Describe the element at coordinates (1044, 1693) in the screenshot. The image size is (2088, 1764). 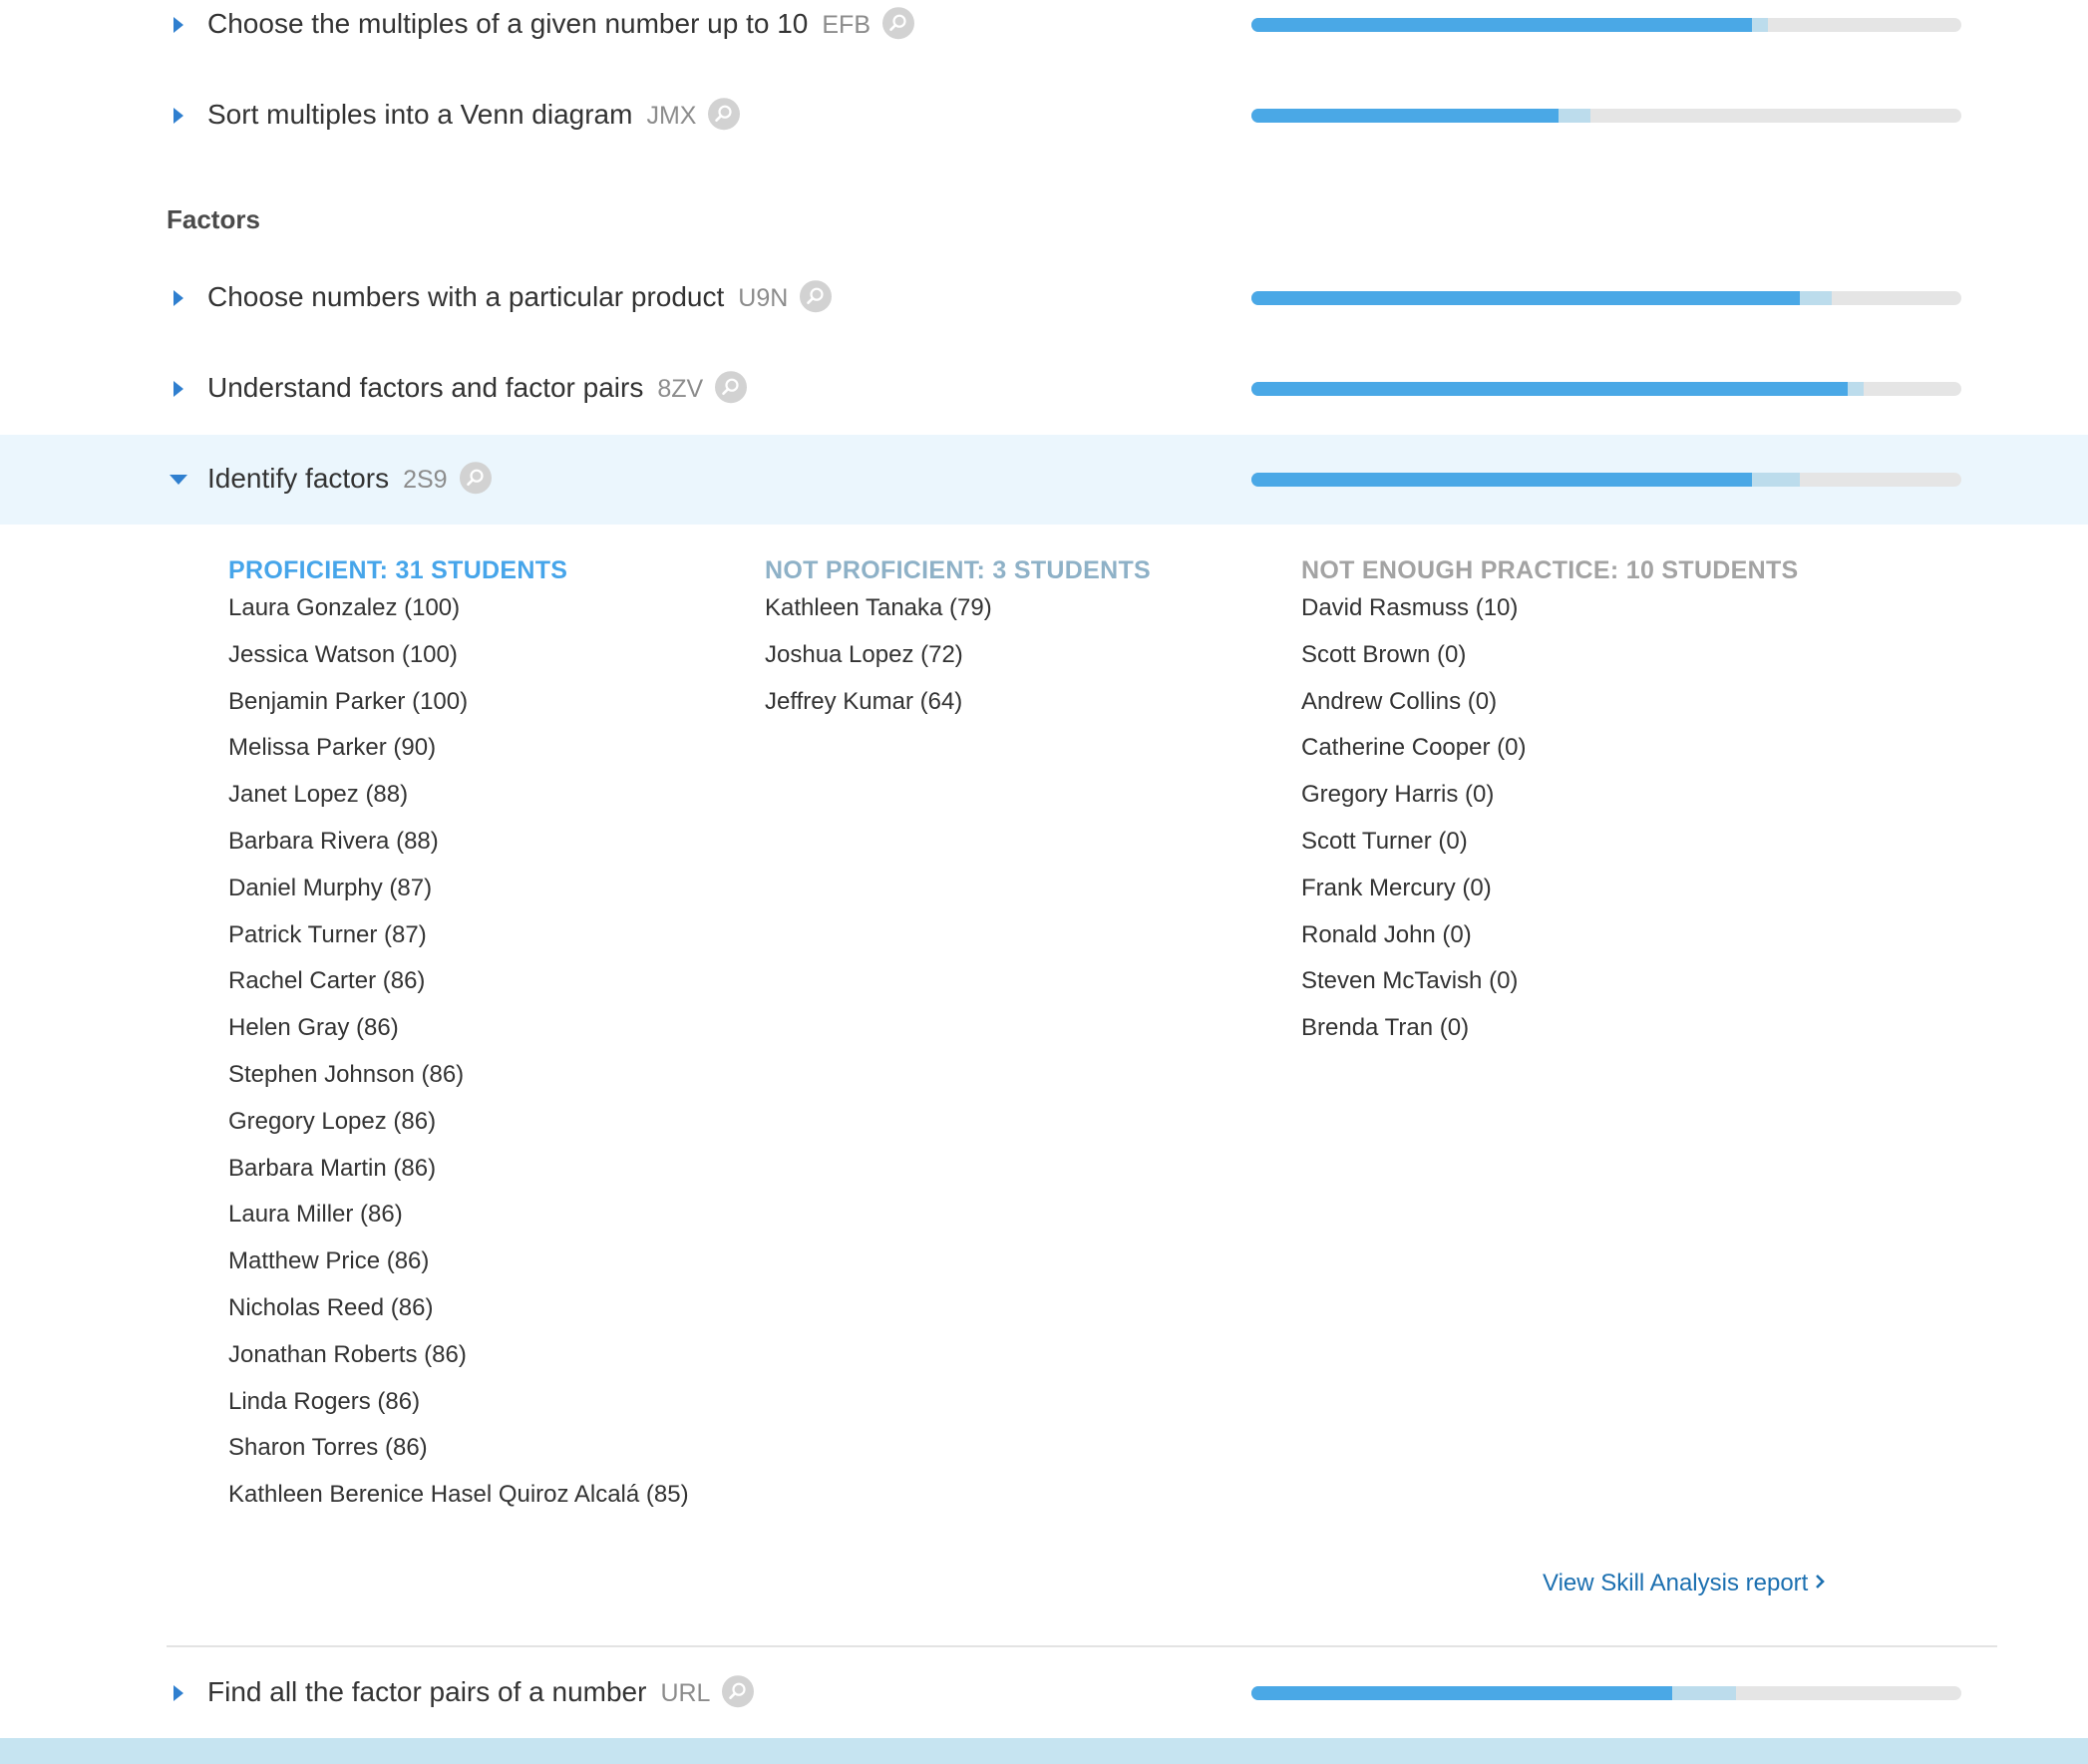
I see `skill-row: Find all the factor pairs of a number URL` at that location.